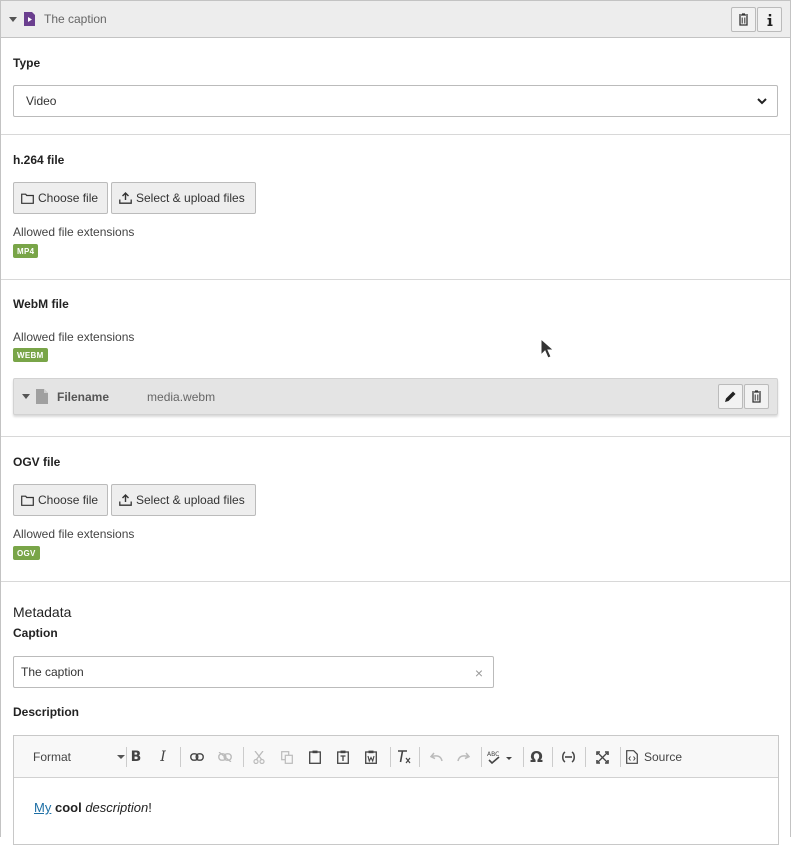  What do you see at coordinates (30, 355) in the screenshot?
I see `webm-extension-badge: WEBM` at bounding box center [30, 355].